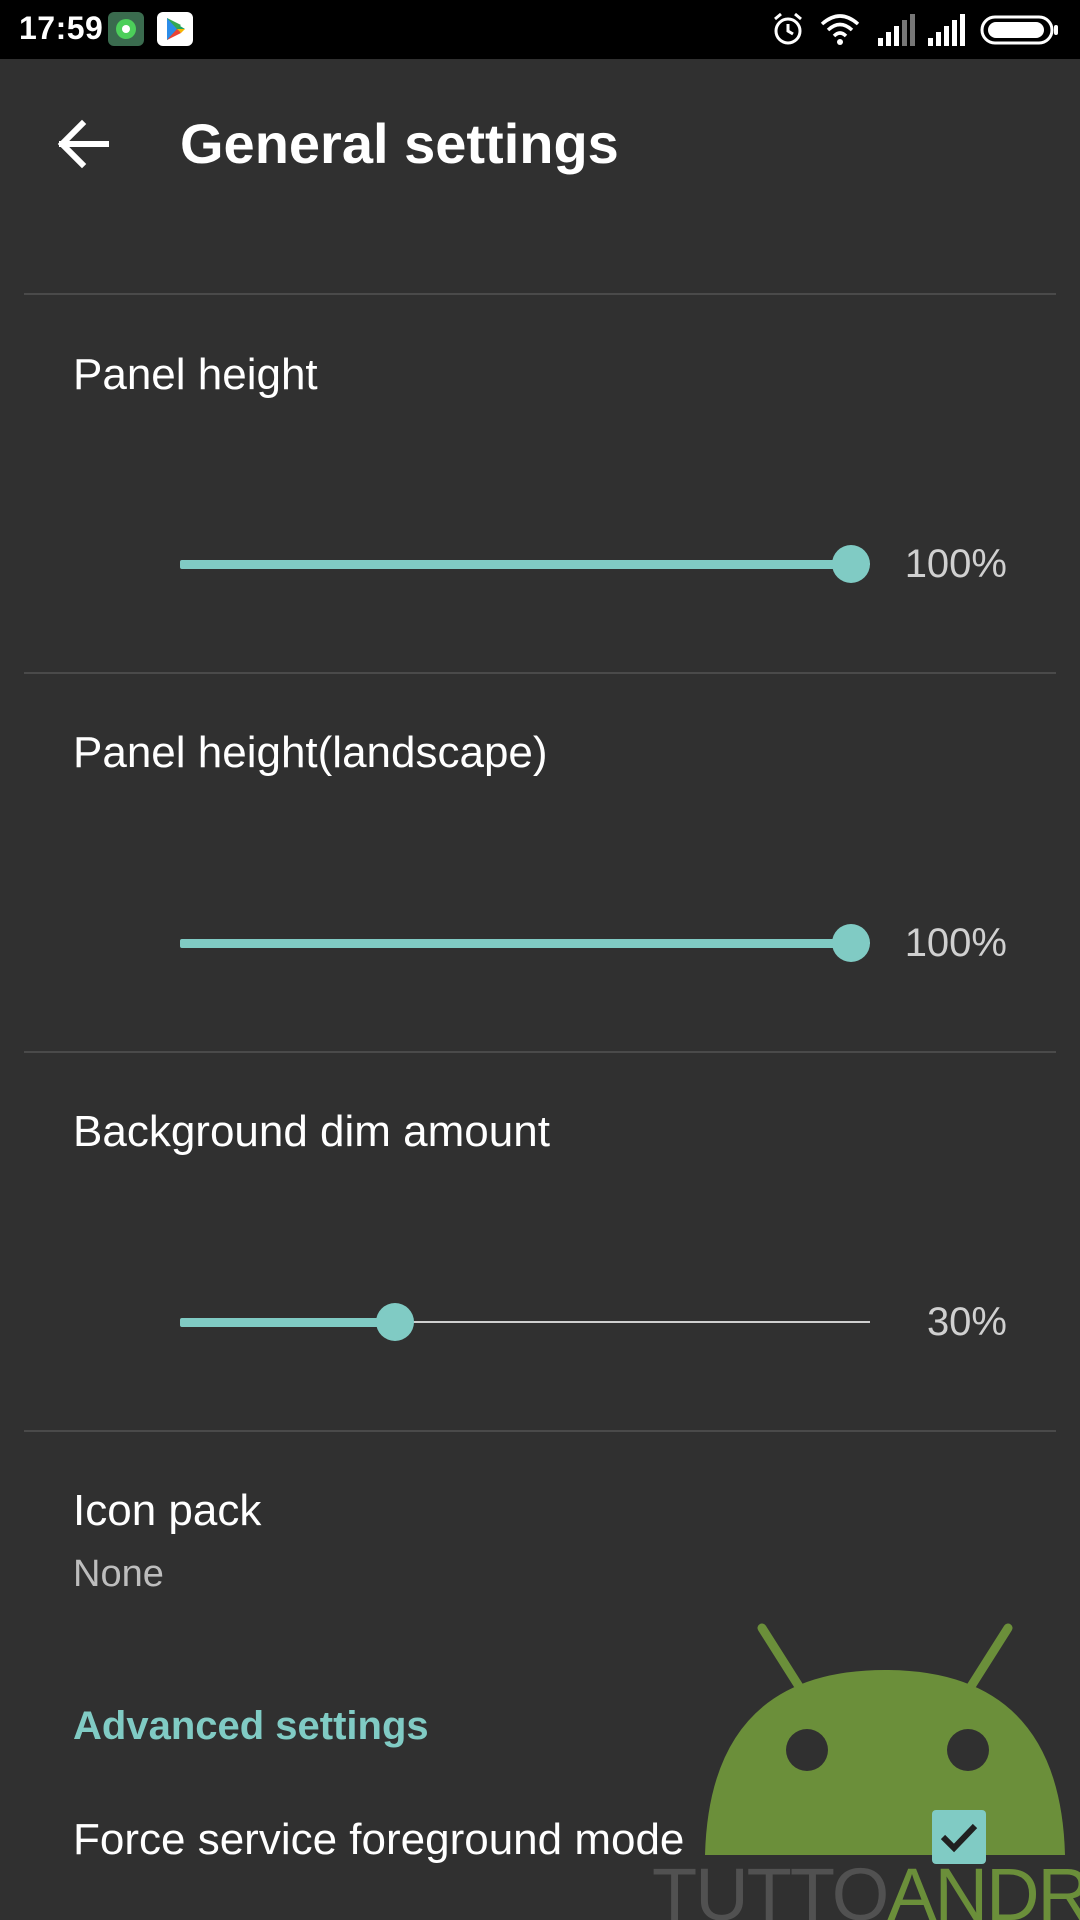 This screenshot has width=1080, height=1920. I want to click on watermark-text-light: TUTTO, so click(770, 1886).